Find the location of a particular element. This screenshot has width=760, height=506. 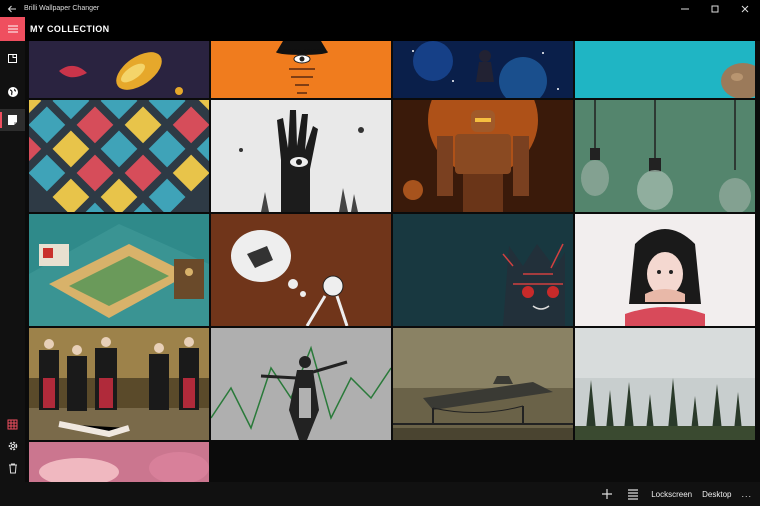

globe-icon is located at coordinates (12, 92).